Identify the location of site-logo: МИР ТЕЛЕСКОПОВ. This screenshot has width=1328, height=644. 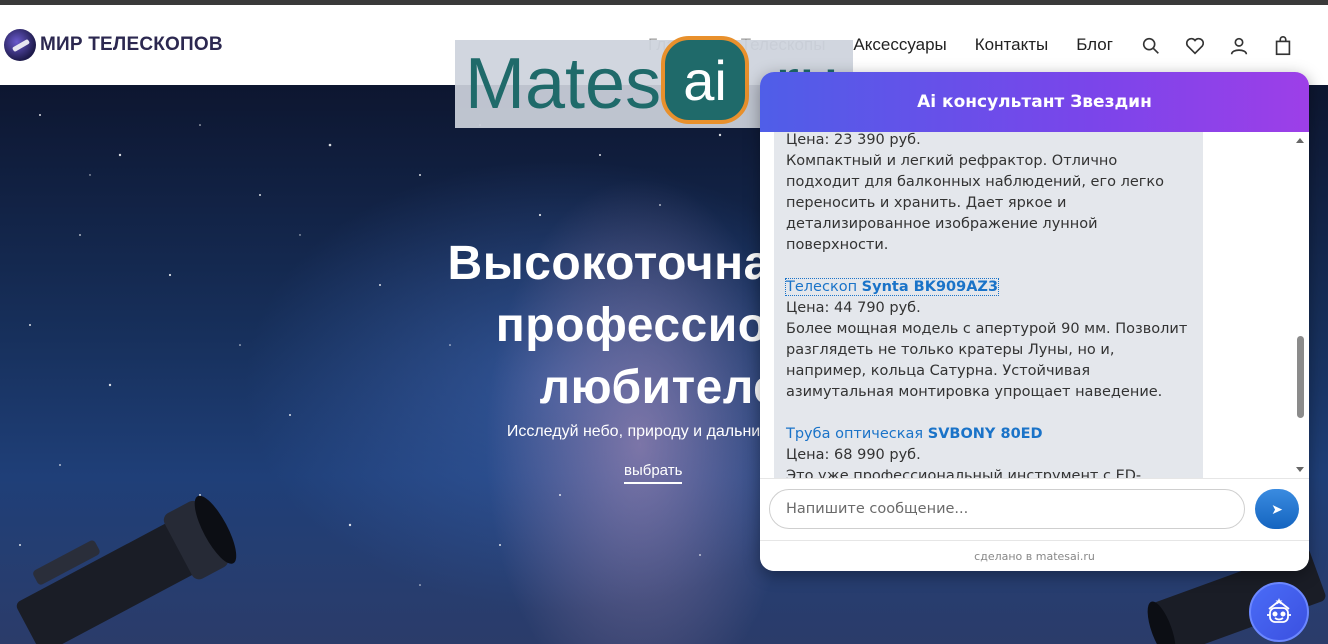
(113, 45).